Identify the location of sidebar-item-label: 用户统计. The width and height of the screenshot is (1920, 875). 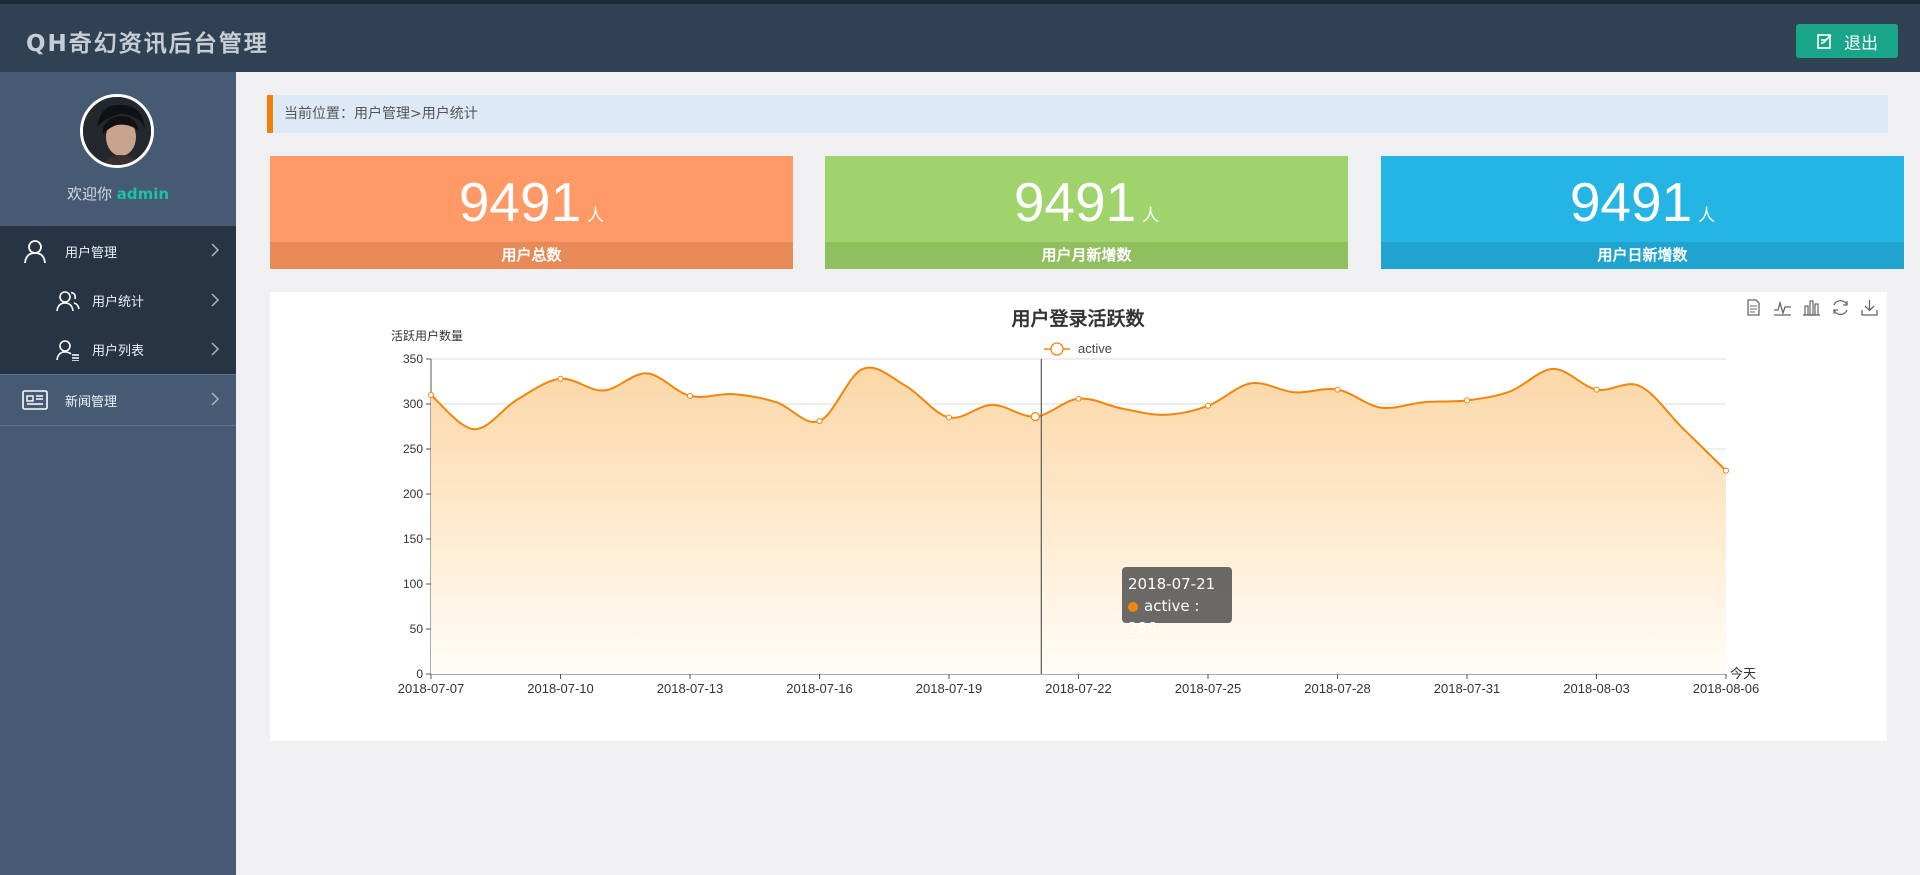
(118, 302).